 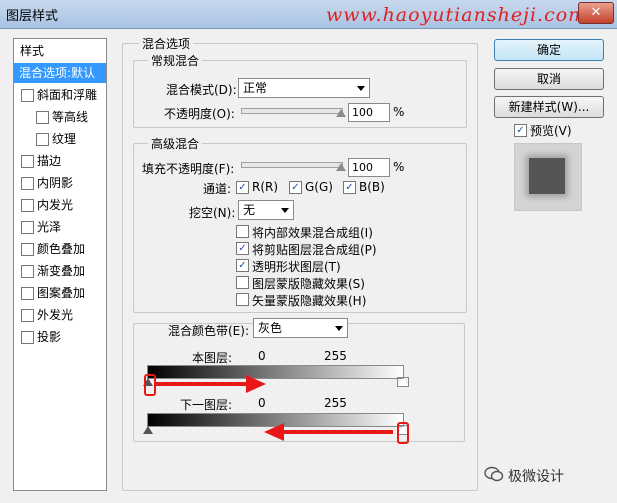 What do you see at coordinates (341, 113) in the screenshot?
I see `opacity-slider-thumb` at bounding box center [341, 113].